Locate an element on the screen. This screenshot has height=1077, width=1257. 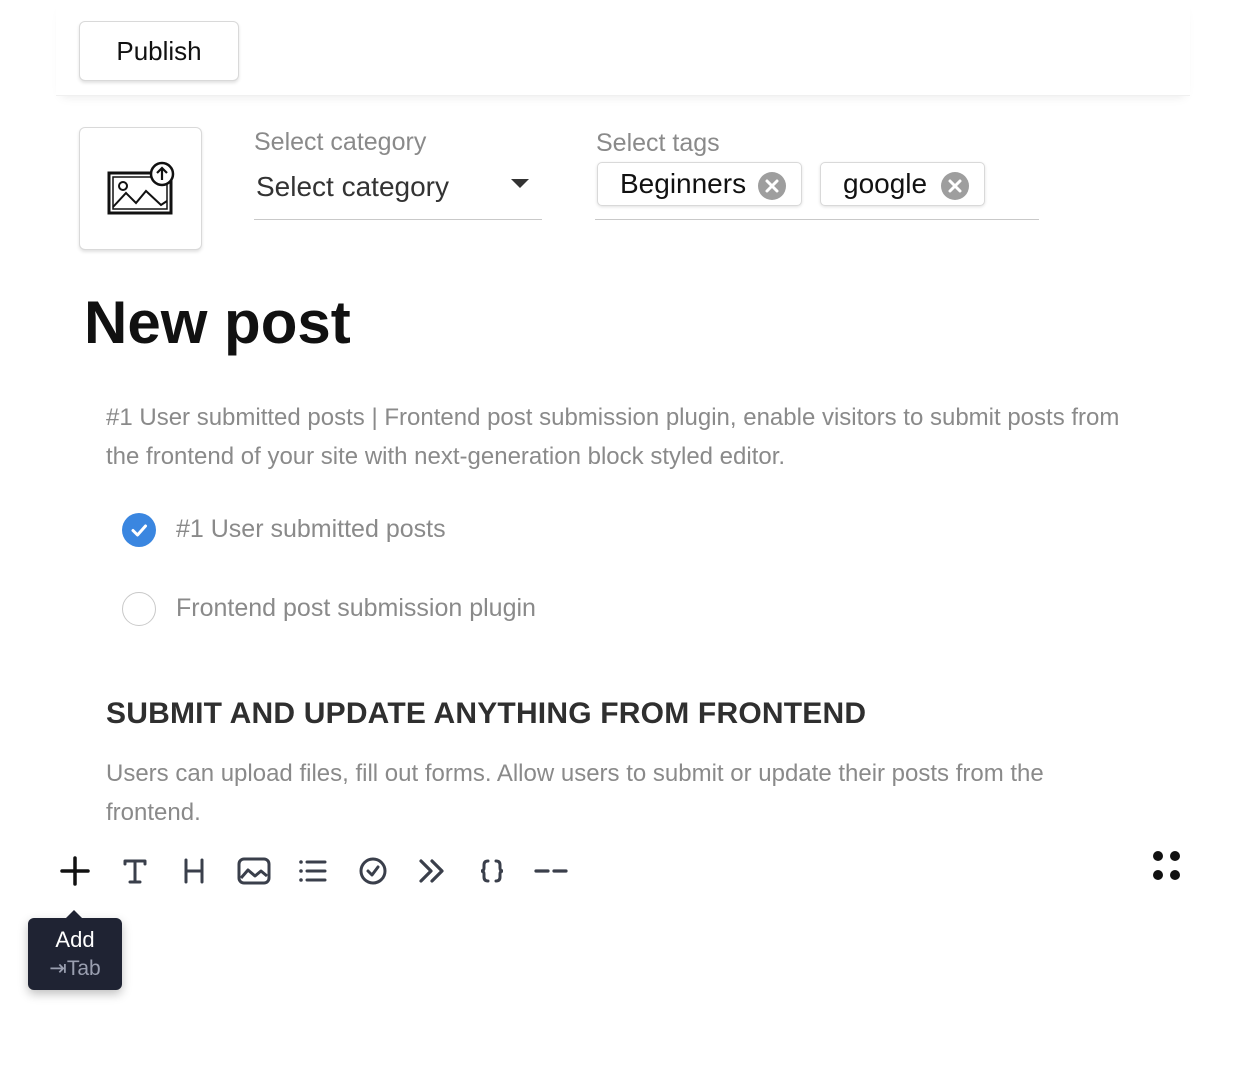
category-select: Select category is located at coordinates (398, 192).